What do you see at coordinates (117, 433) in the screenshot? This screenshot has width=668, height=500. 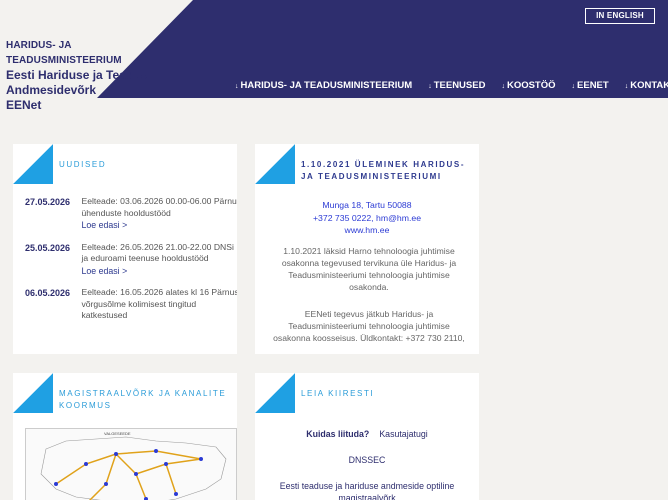 I see `map-place-label: VALGESEEDE` at bounding box center [117, 433].